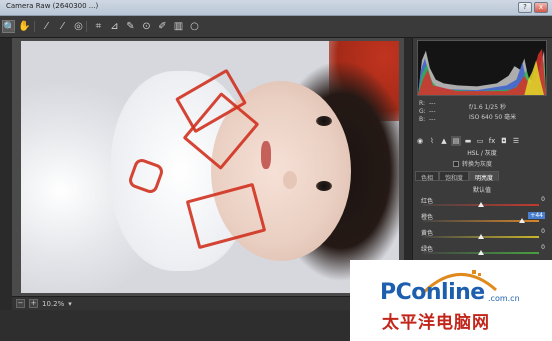  I want to click on title-bar: Camera Raw (2640300 ...) ? x, so click(276, 8).